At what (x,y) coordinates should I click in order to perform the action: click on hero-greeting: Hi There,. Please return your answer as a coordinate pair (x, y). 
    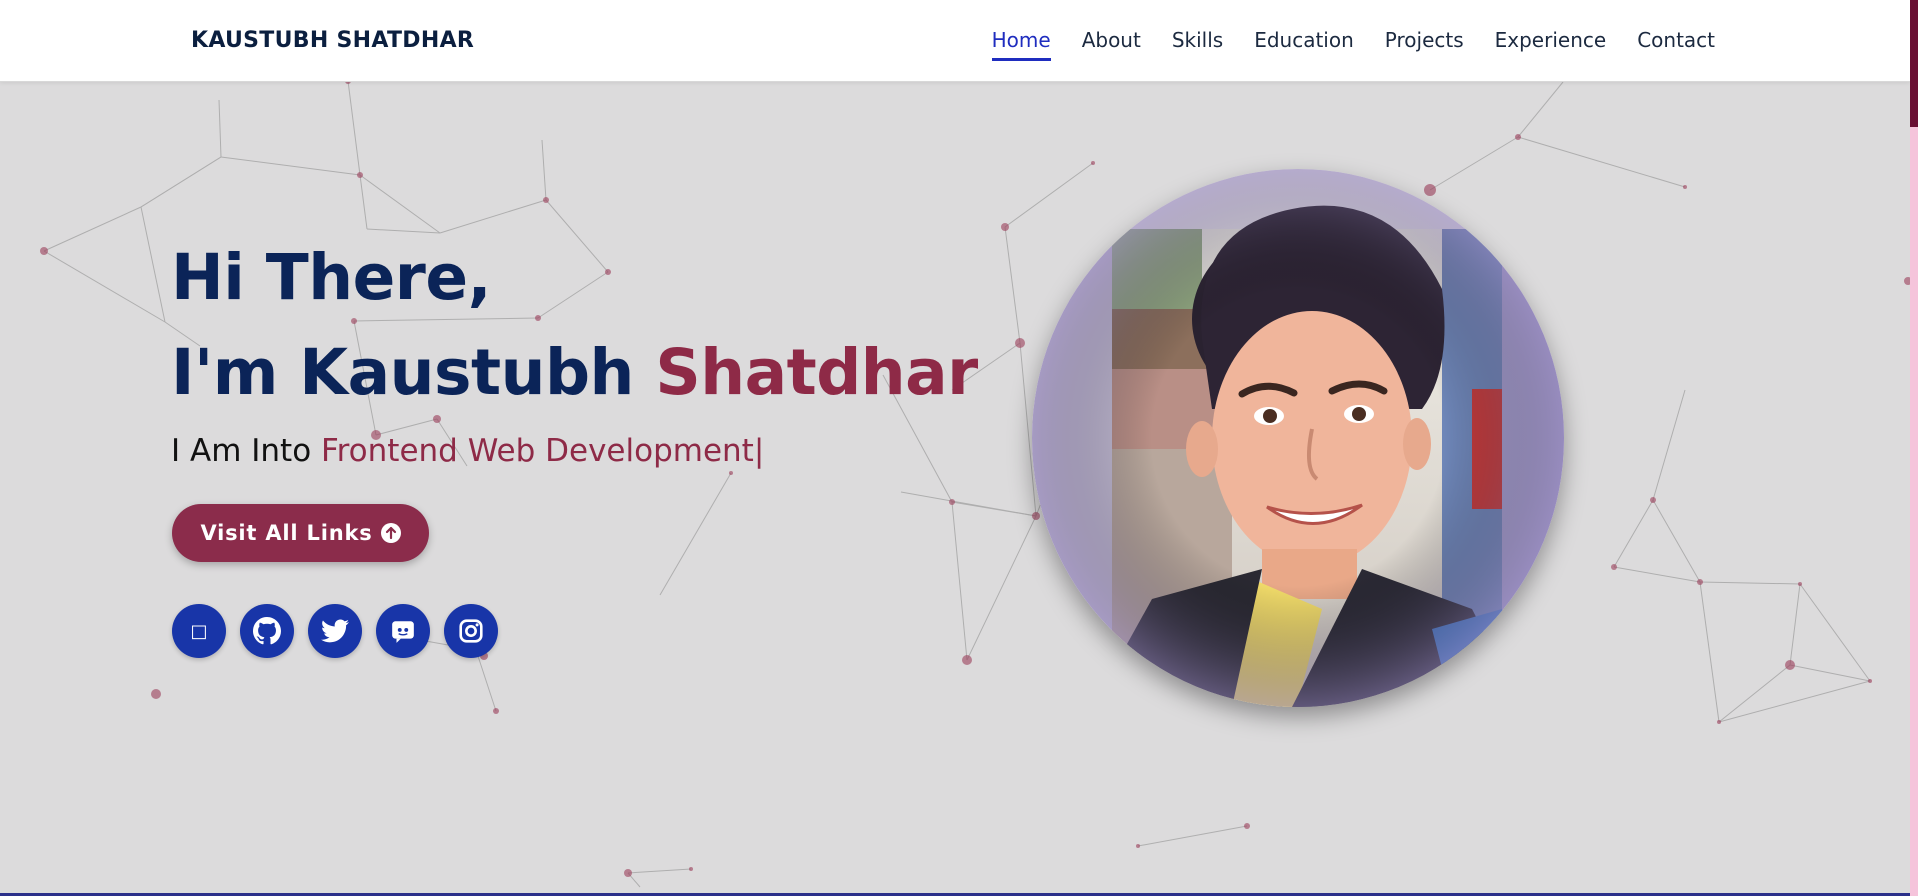
    Looking at the image, I should click on (331, 277).